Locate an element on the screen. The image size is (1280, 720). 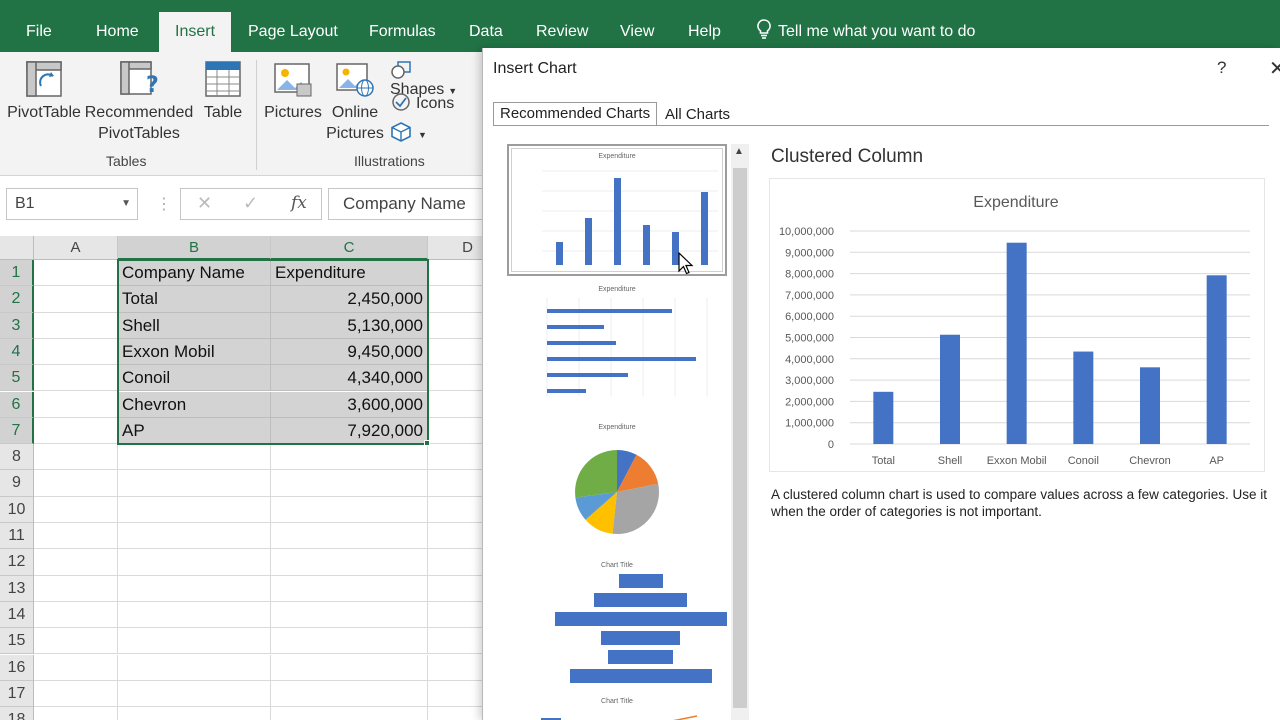
scrollbar-thumb is located at coordinates (740, 438).